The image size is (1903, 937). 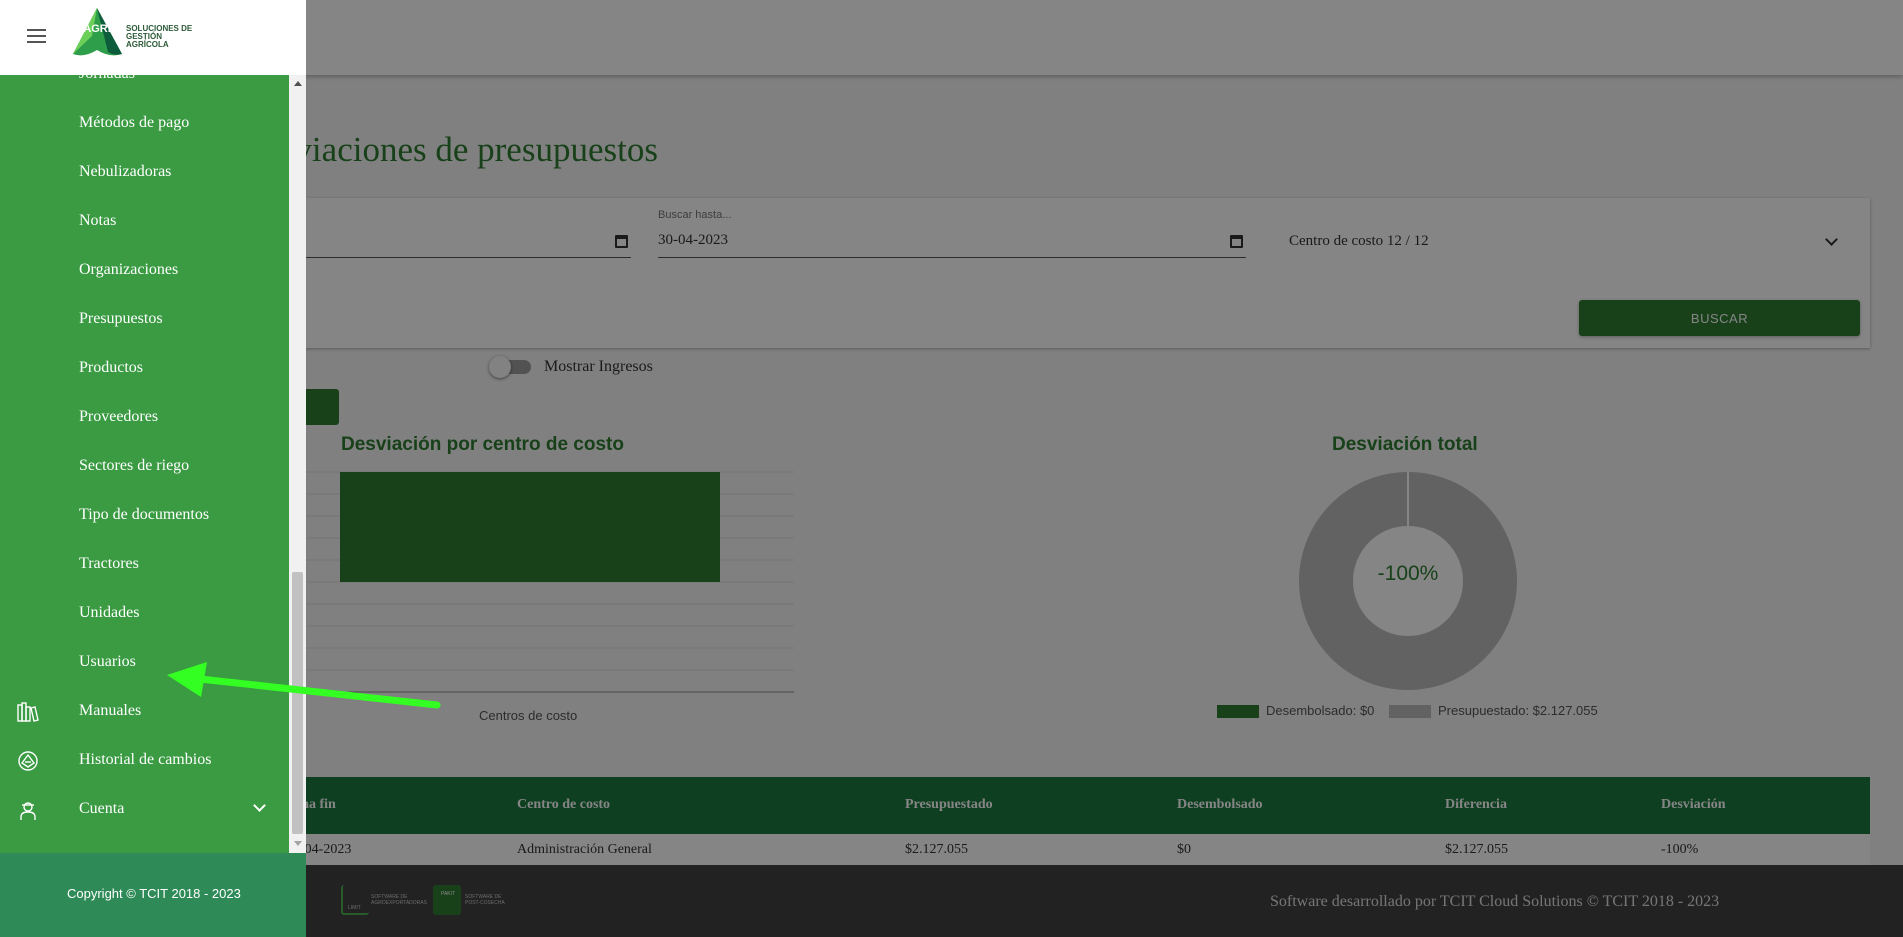 What do you see at coordinates (144, 565) in the screenshot?
I see `sidebar-item-tractores: Tractores` at bounding box center [144, 565].